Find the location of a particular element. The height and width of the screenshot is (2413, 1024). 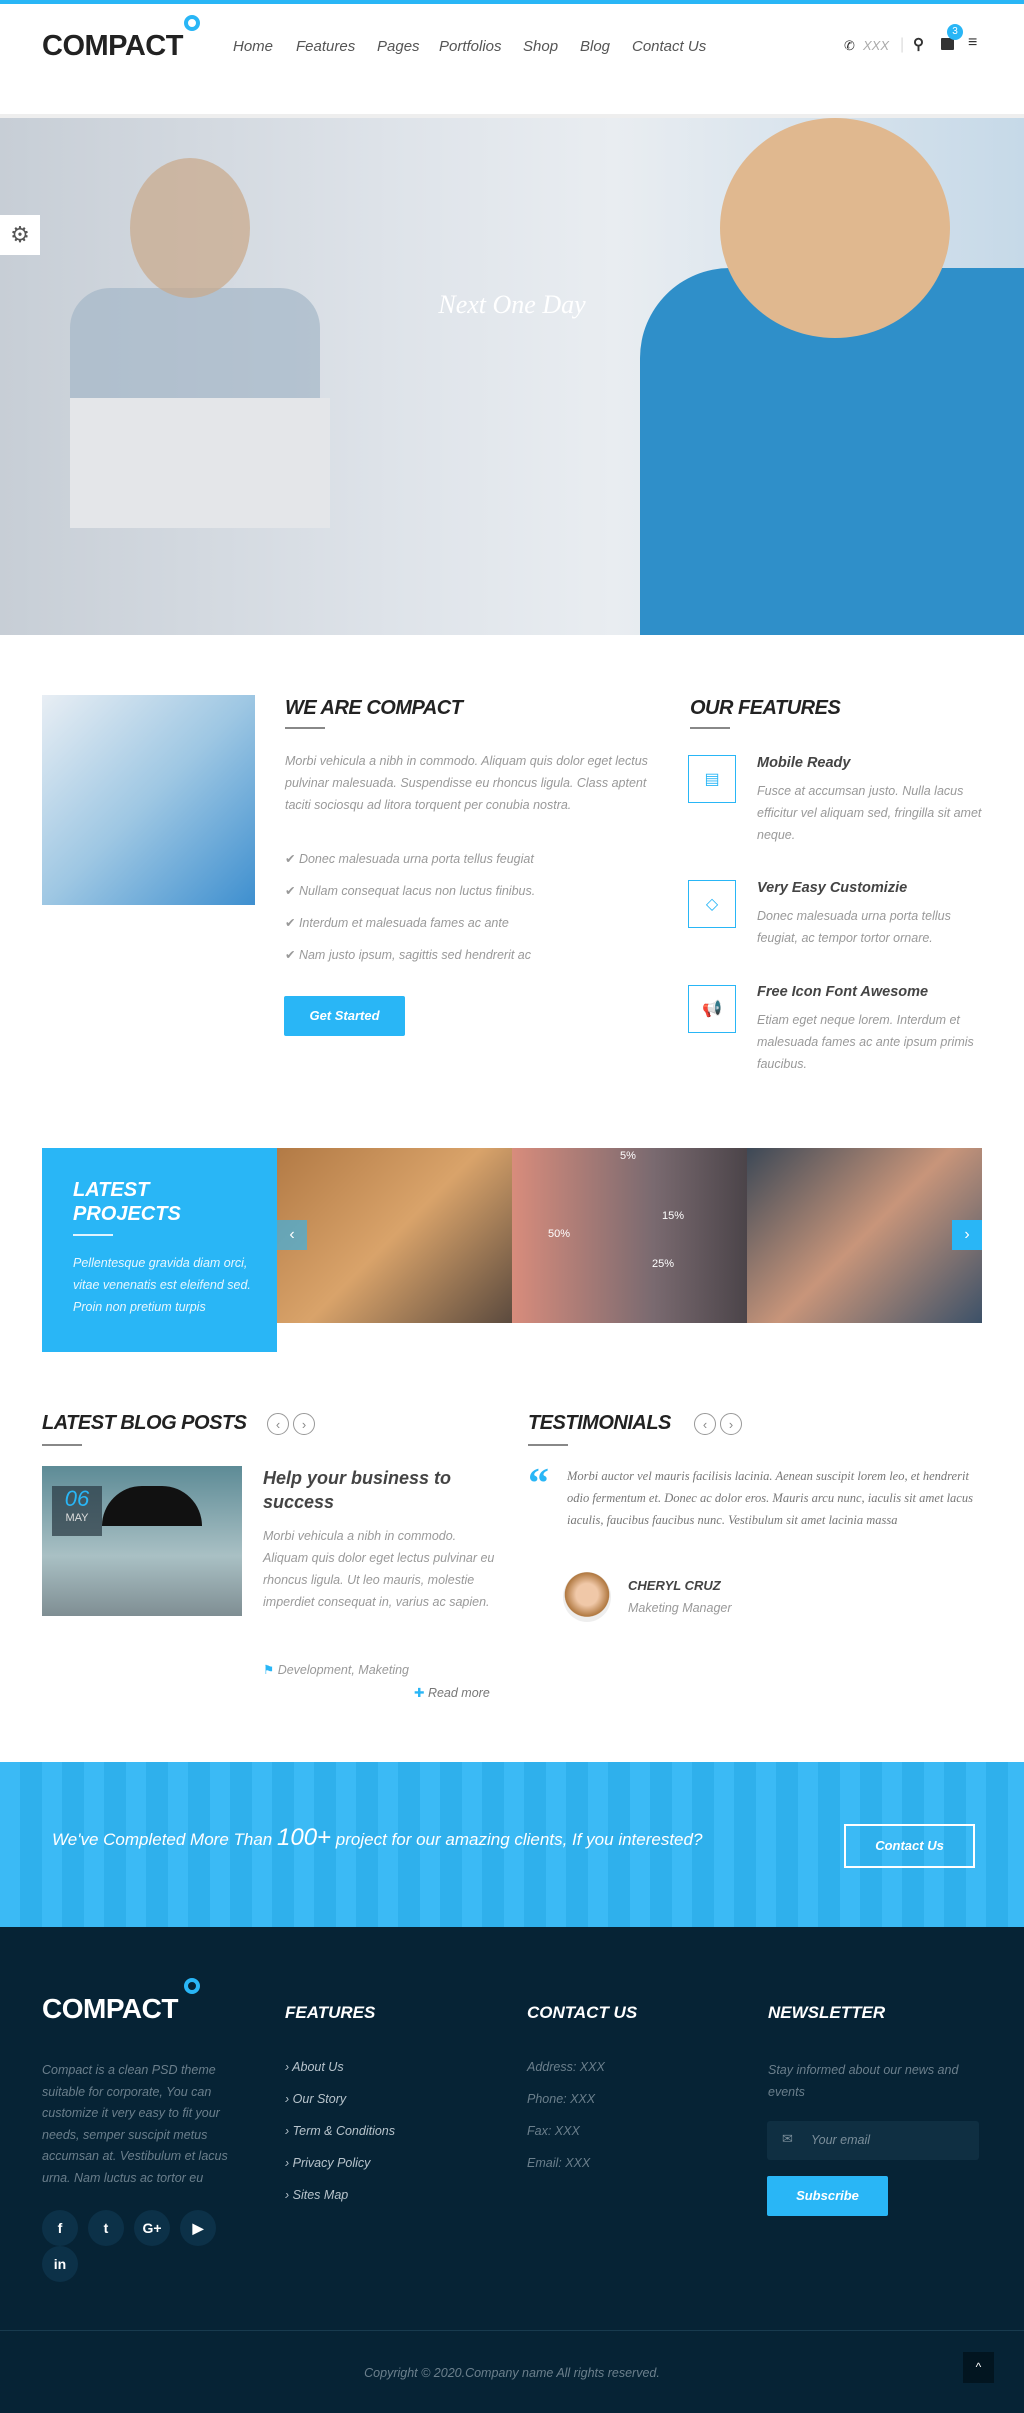

tag-icon: ⚑ is located at coordinates (270, 1670).